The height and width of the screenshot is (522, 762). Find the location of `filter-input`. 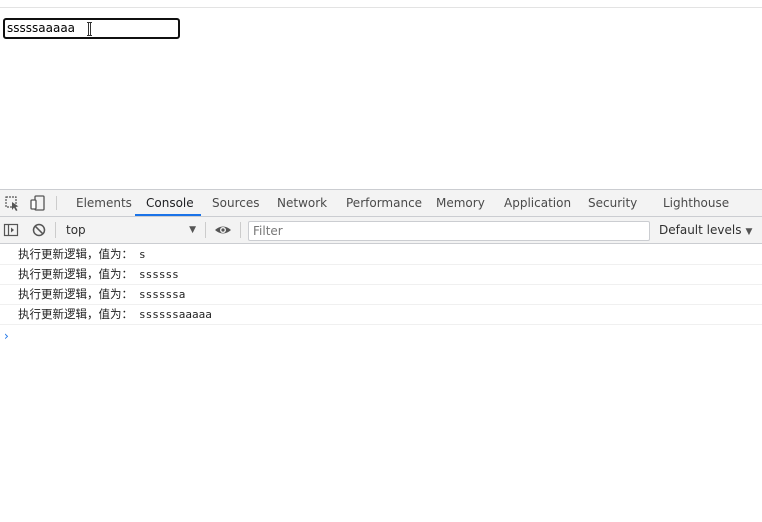

filter-input is located at coordinates (449, 231).